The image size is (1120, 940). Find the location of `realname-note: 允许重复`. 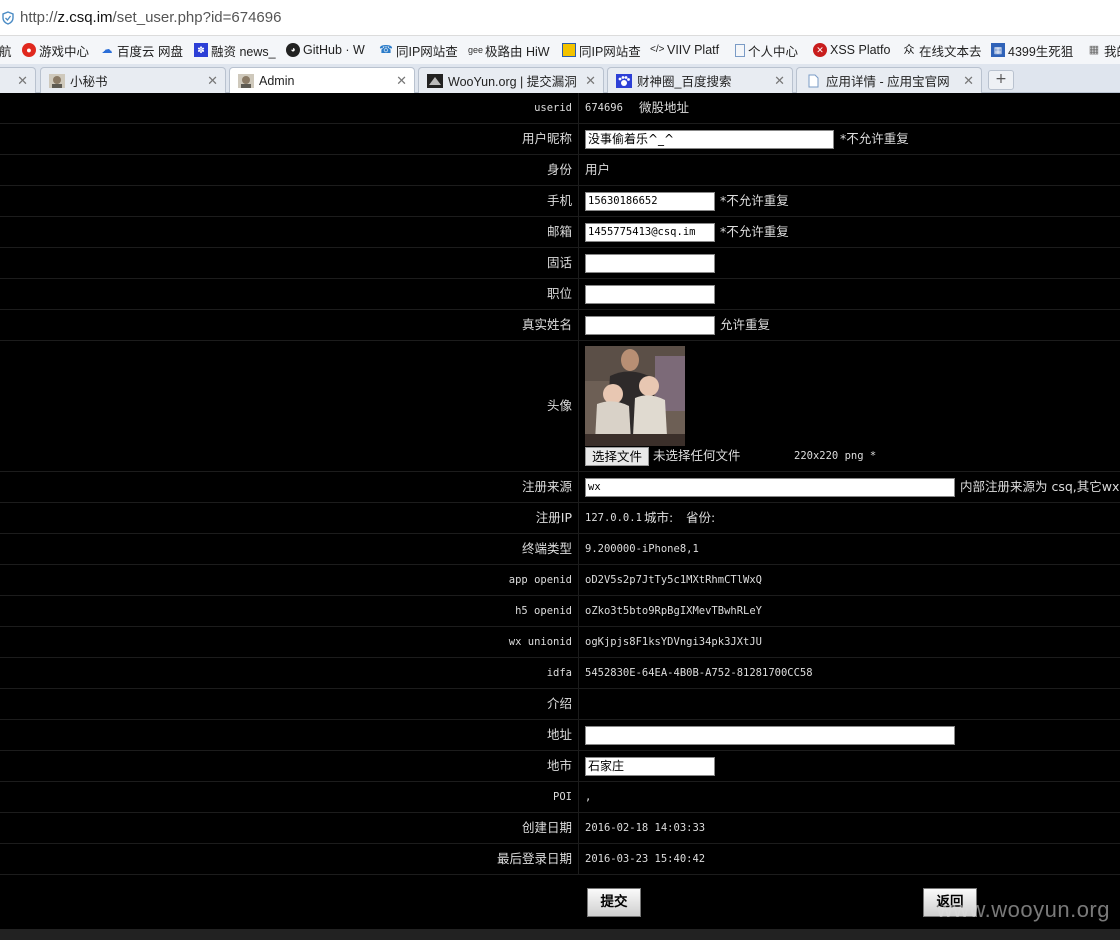

realname-note: 允许重复 is located at coordinates (745, 324).